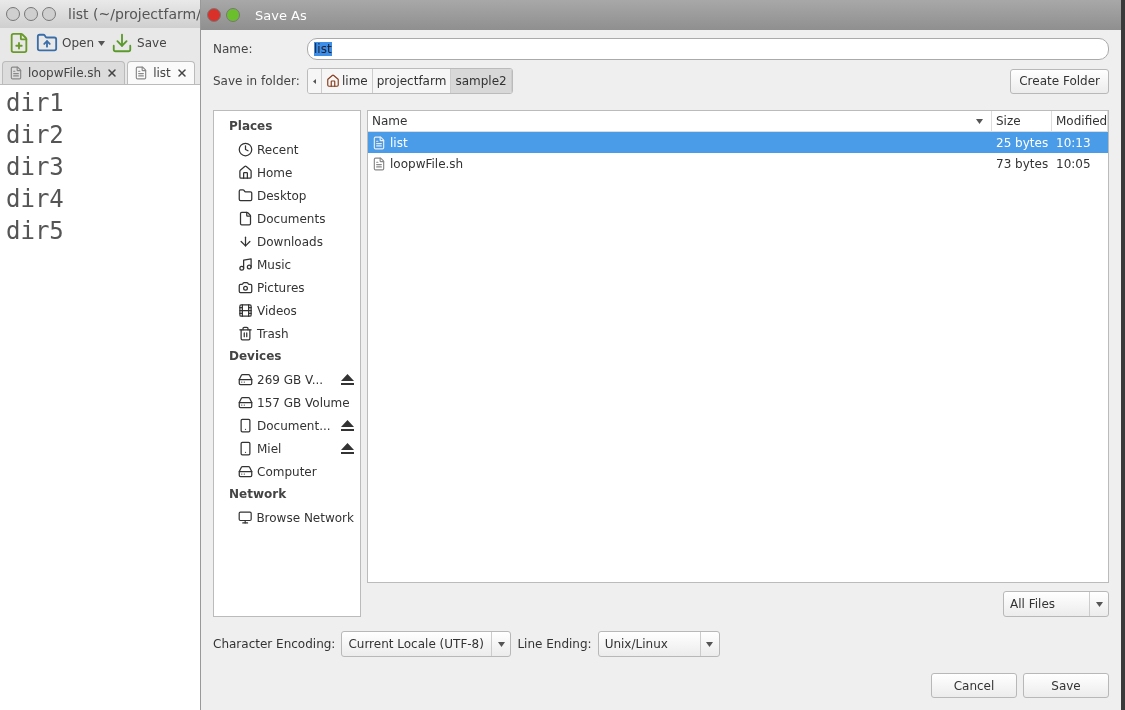 This screenshot has width=1125, height=710. I want to click on cancel-button: Cancel, so click(974, 685).